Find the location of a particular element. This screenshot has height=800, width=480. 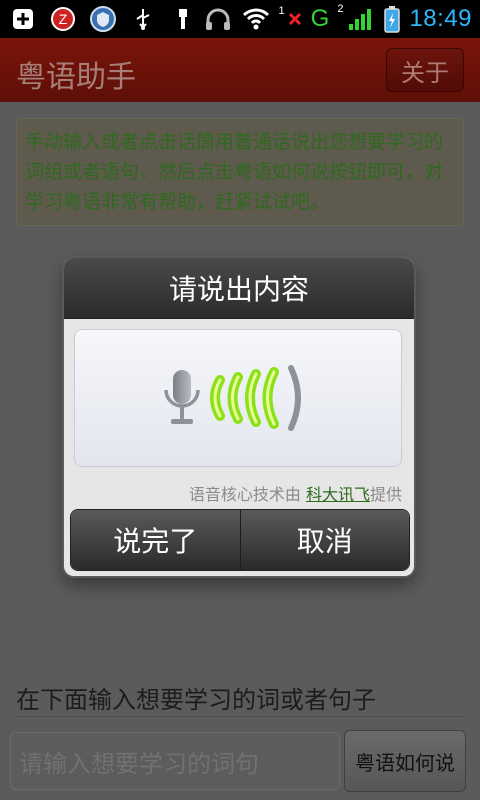

powered-by-text: 语音核心技术由 科大讯飞提供 is located at coordinates (295, 493).